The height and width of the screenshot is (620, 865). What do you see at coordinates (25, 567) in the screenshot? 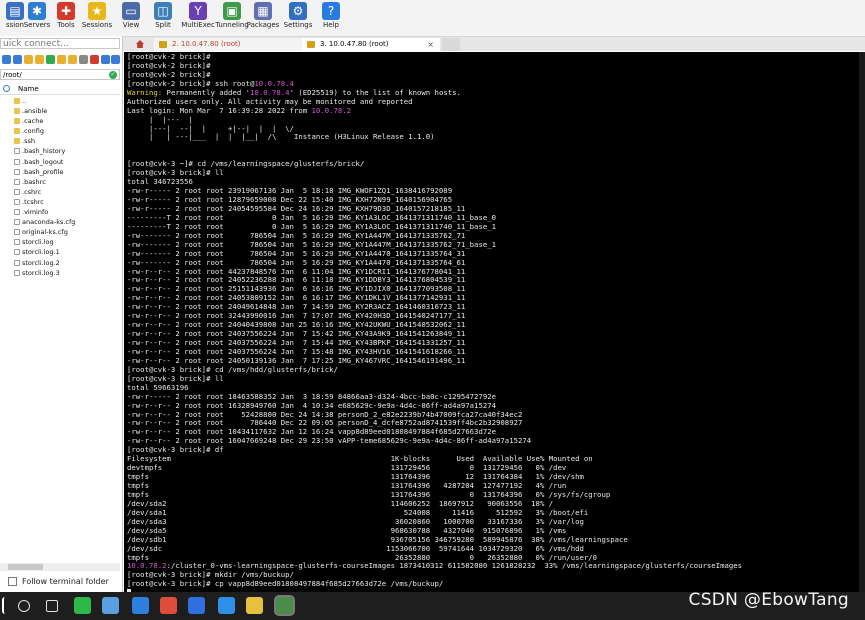
I see `scrollbar-thumb` at bounding box center [25, 567].